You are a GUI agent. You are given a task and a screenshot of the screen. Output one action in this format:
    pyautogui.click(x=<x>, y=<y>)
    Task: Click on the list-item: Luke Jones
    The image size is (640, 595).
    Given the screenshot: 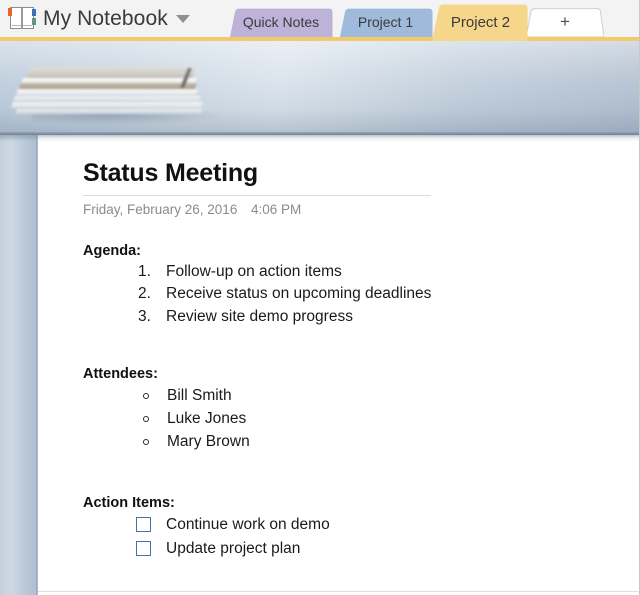 What is the action you would take?
    pyautogui.click(x=371, y=418)
    